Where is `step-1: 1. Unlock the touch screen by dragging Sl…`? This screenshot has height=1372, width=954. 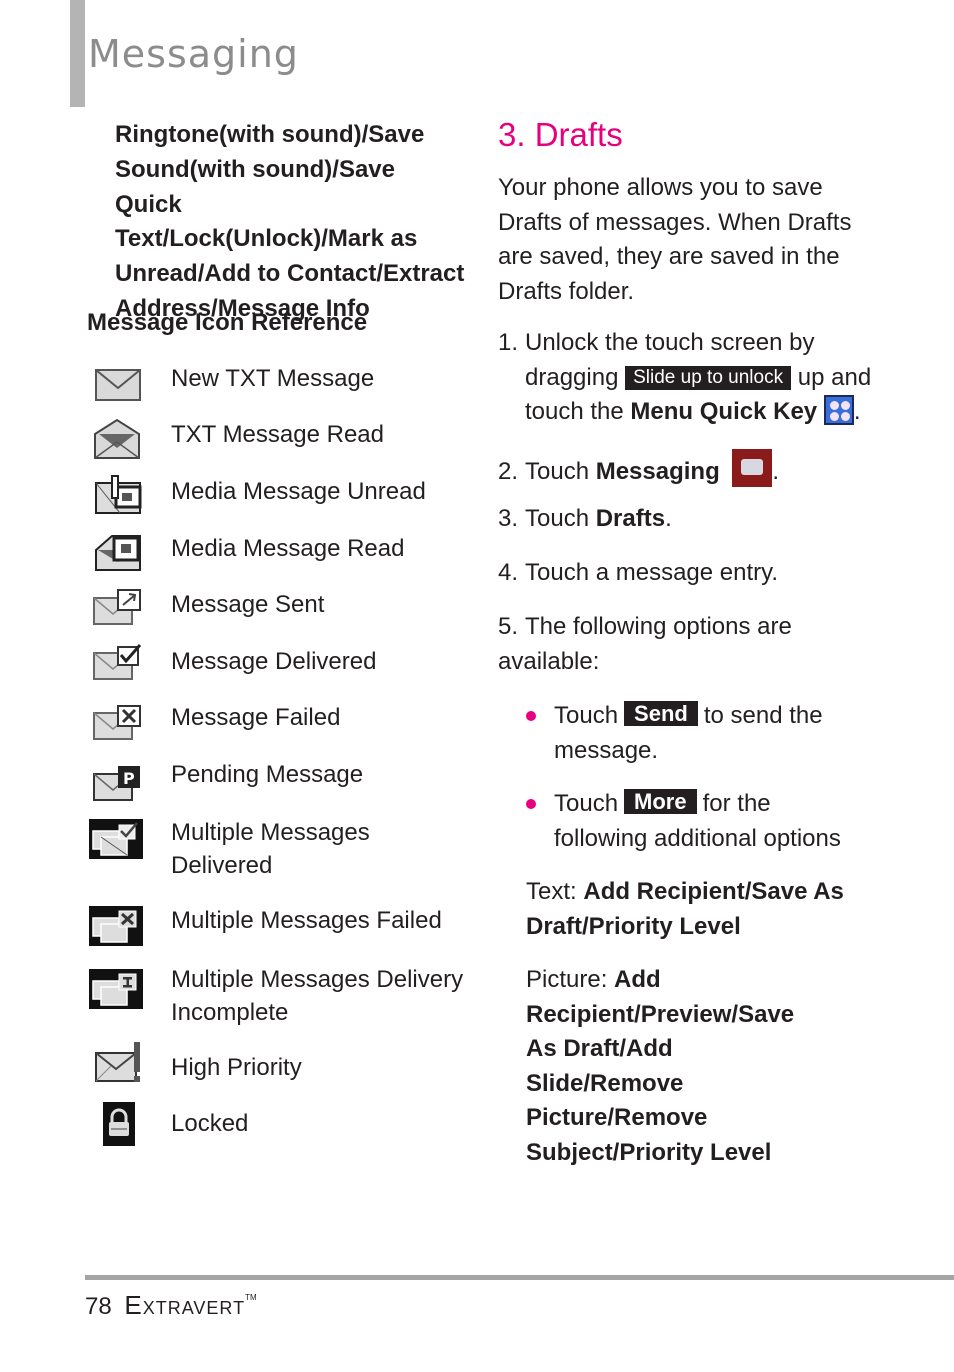
step-1: 1. Unlock the touch screen by dragging Sl… is located at coordinates (693, 378).